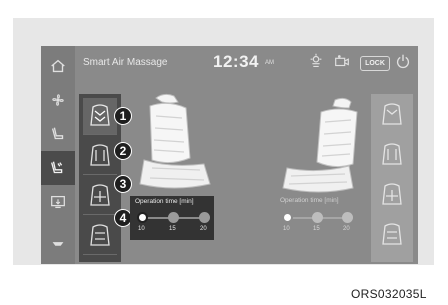 The width and height of the screenshot is (448, 305). What do you see at coordinates (141, 229) in the screenshot?
I see `time-tick-10: 10` at bounding box center [141, 229].